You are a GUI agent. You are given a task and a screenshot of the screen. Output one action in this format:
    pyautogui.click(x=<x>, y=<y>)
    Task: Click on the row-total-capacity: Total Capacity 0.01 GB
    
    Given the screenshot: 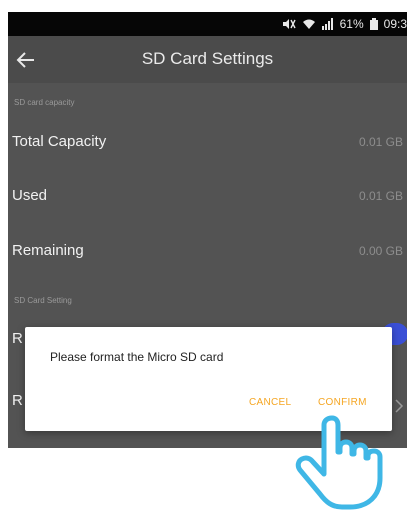 What is the action you would take?
    pyautogui.click(x=207, y=143)
    